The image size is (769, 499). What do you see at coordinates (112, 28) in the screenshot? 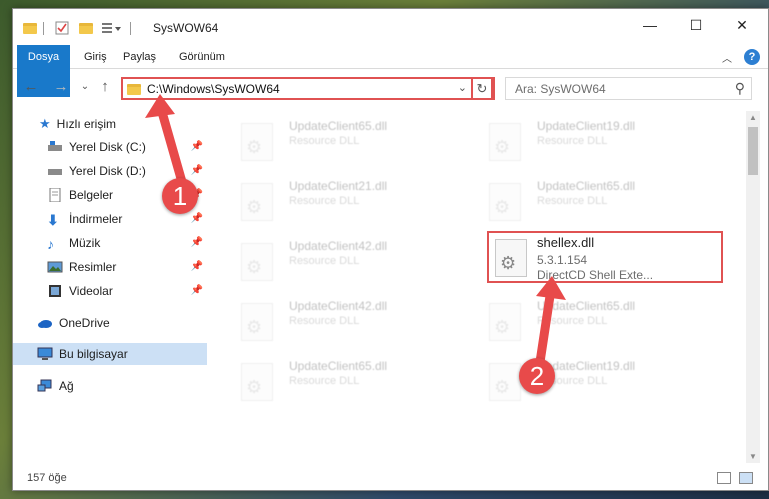
I see `customize-qa-icon` at bounding box center [112, 28].